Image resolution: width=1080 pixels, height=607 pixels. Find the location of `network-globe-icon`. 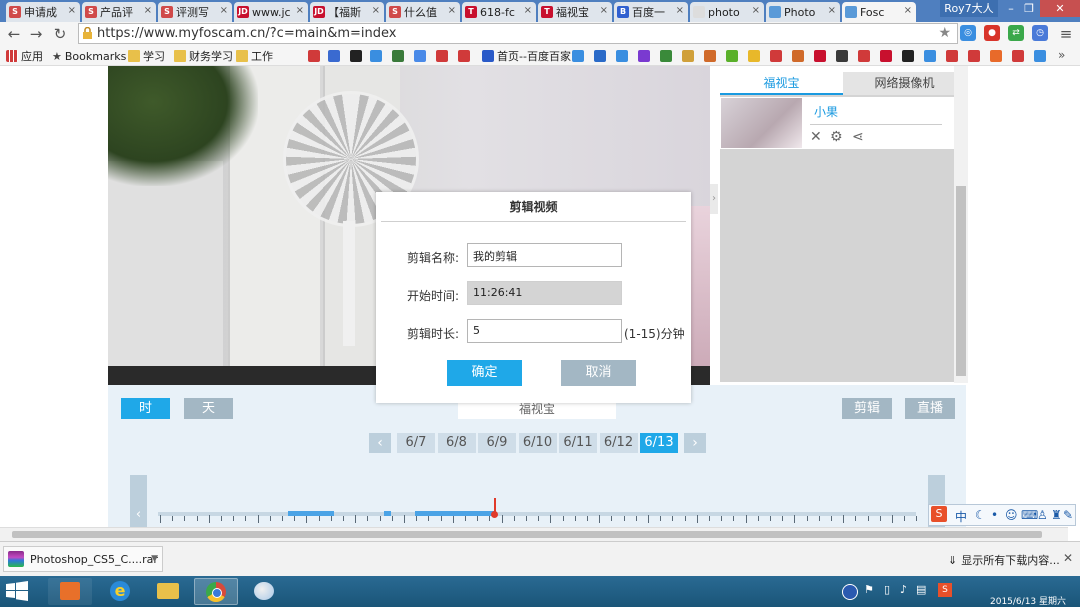

network-globe-icon is located at coordinates (850, 592).